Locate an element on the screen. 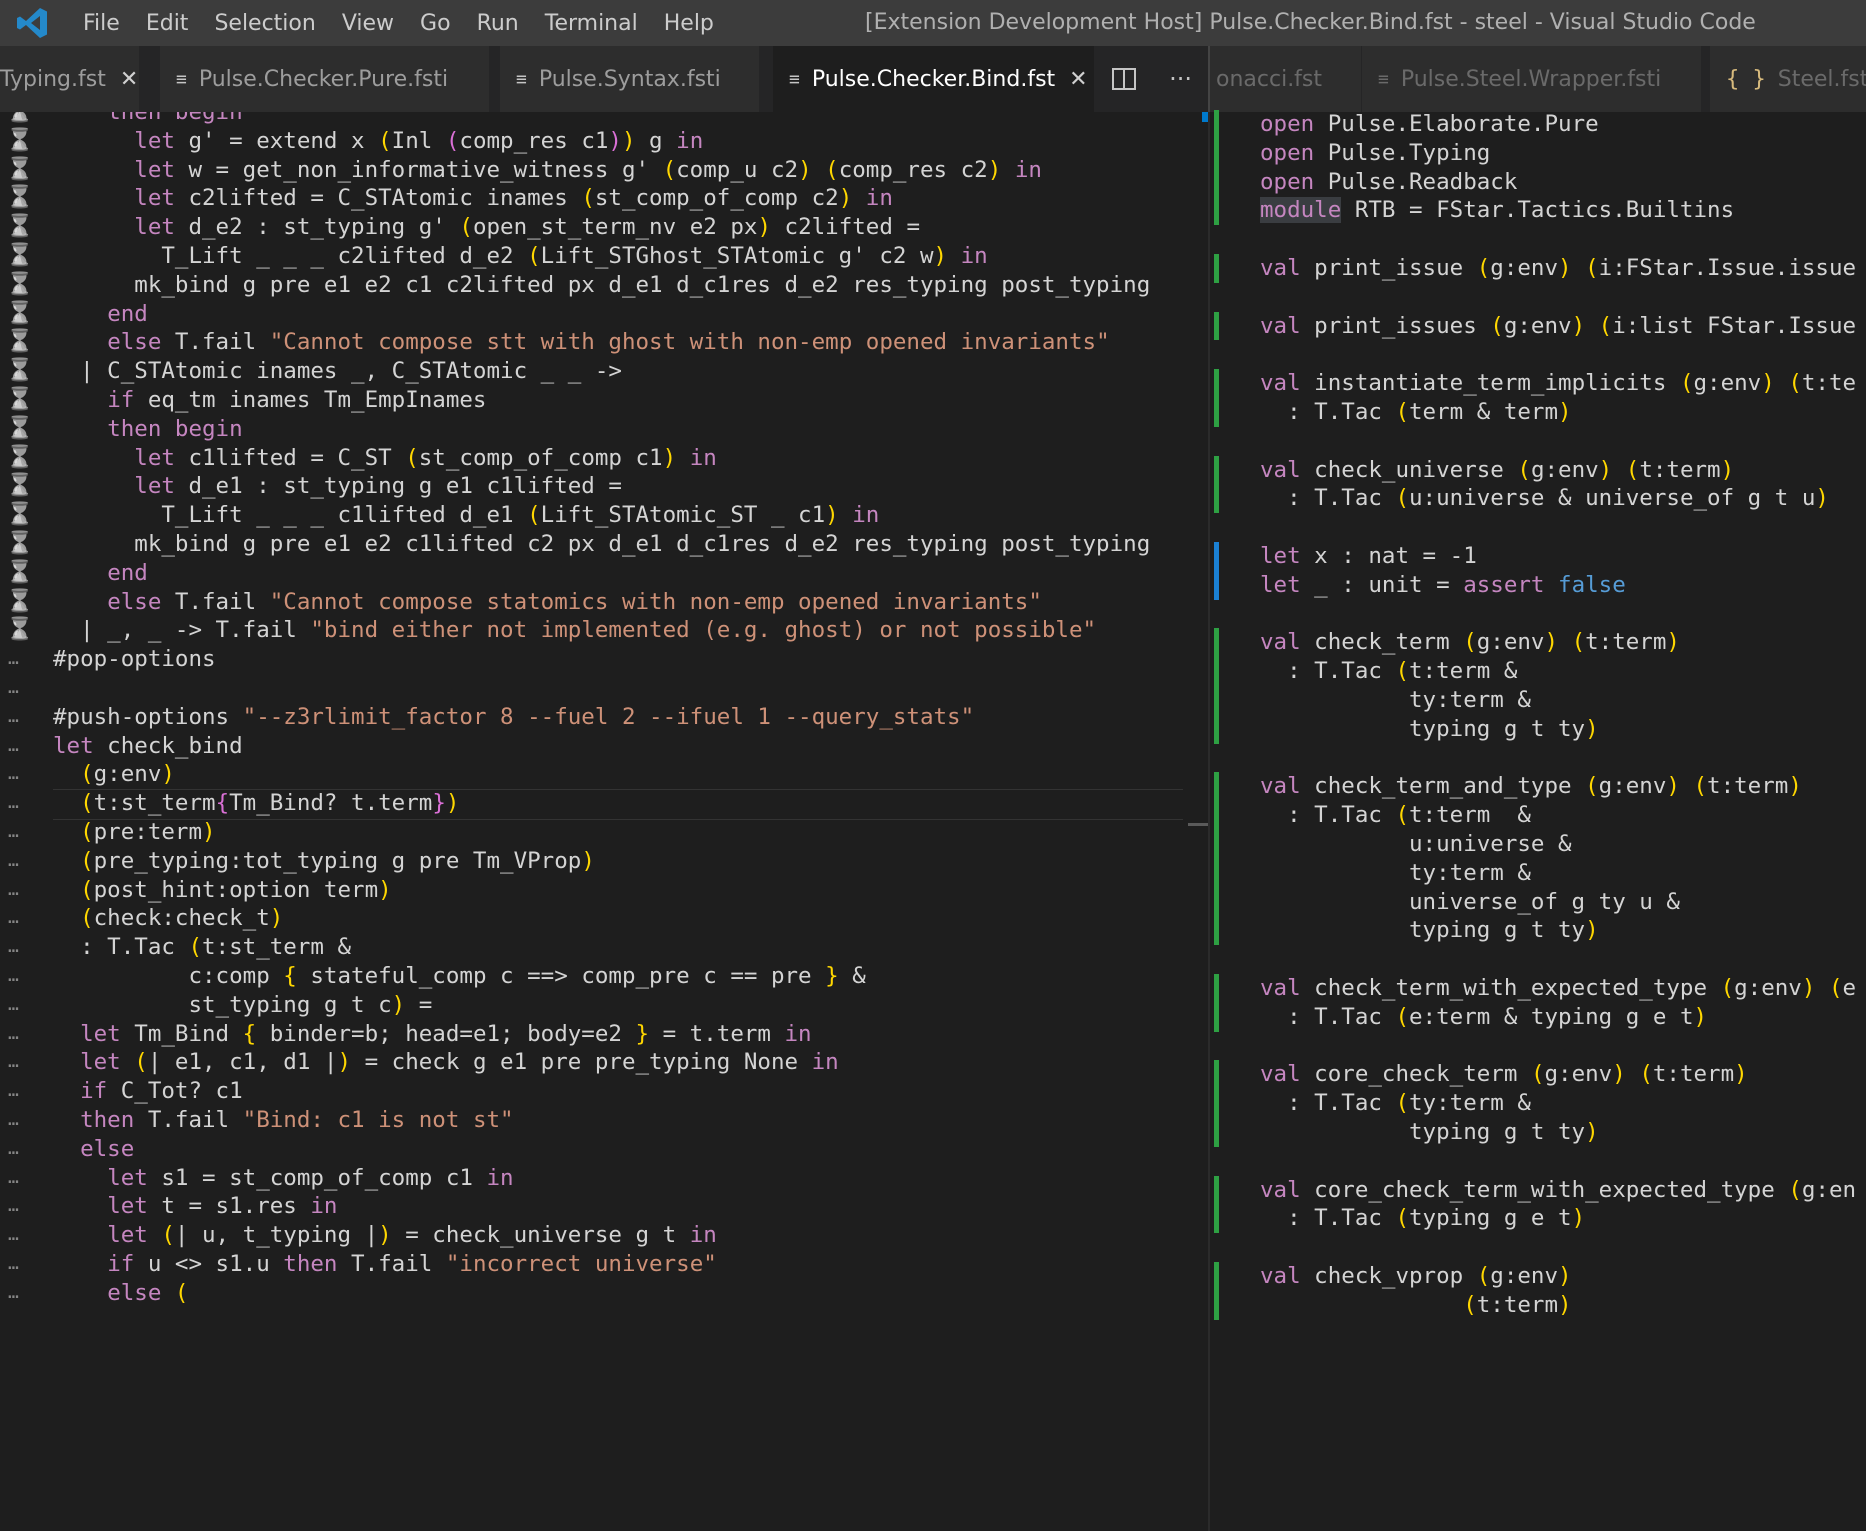 Image resolution: width=1866 pixels, height=1531 pixels. code-line: … (check:check_t) is located at coordinates (604, 918).